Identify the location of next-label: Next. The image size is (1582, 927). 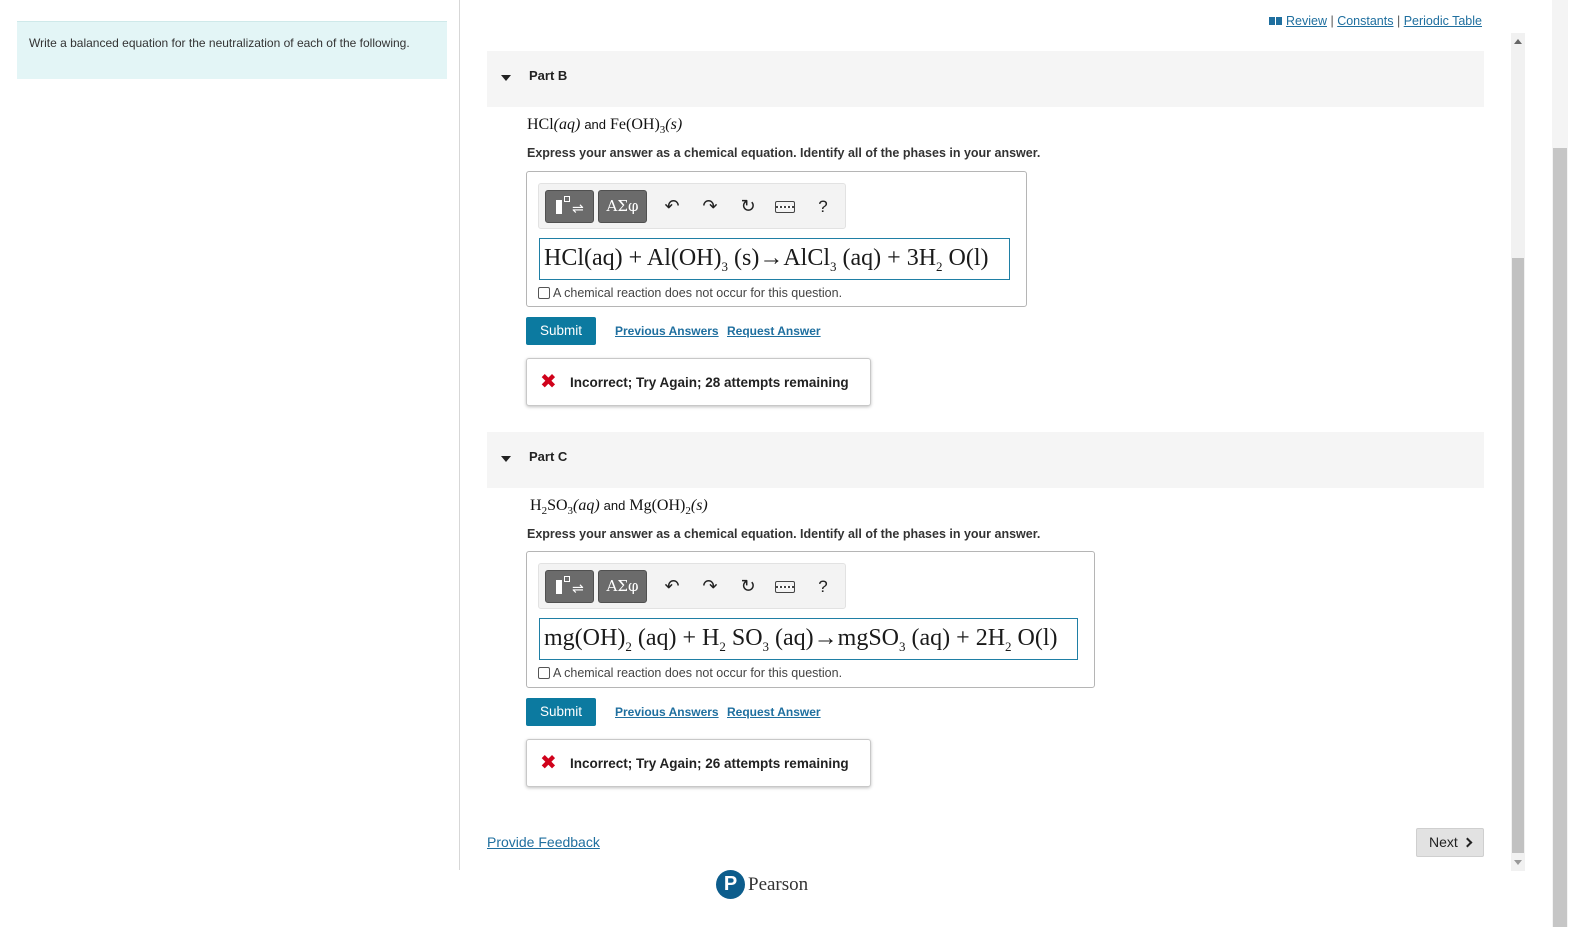
(1443, 842).